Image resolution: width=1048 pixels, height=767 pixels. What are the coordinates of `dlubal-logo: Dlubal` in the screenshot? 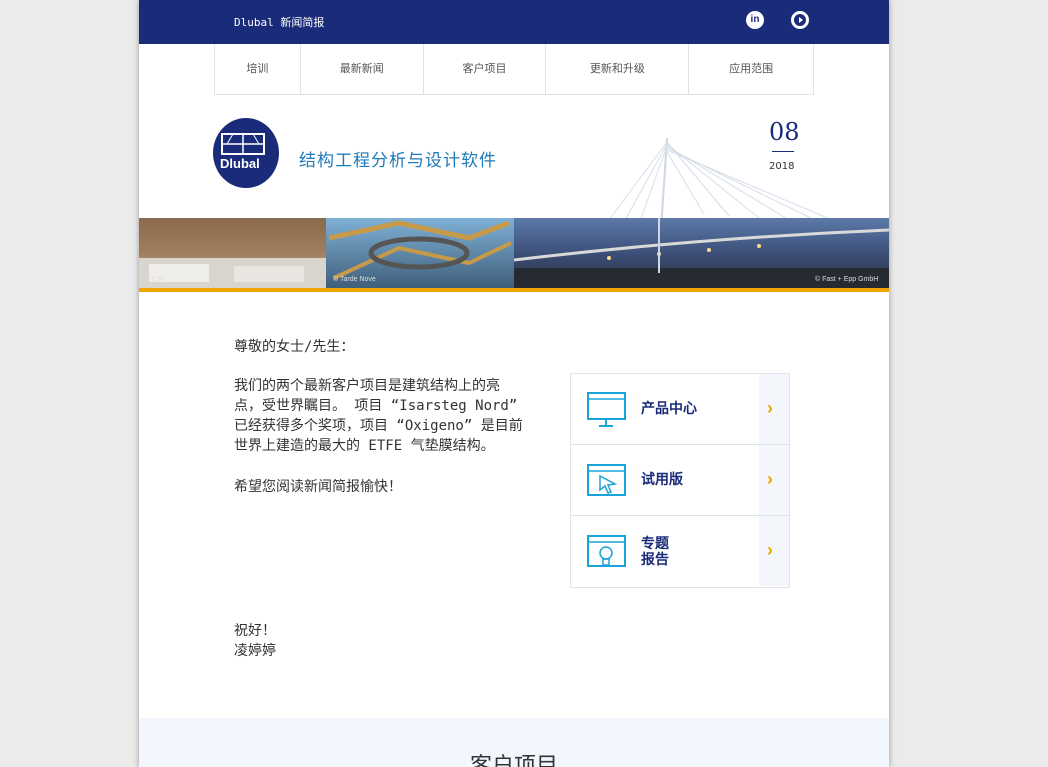 It's located at (246, 153).